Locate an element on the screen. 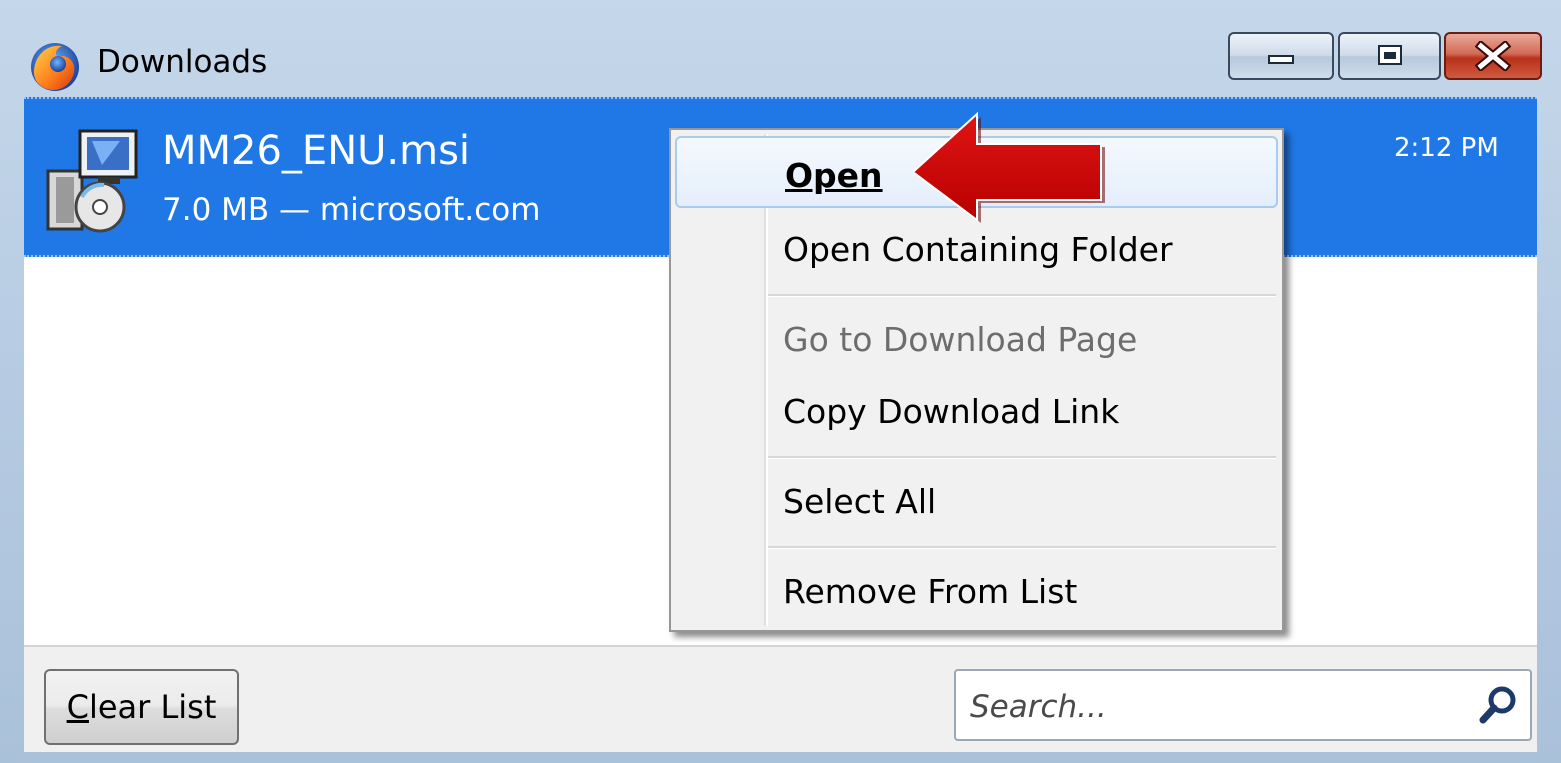 This screenshot has width=1561, height=763. clear-list-label: Clear List is located at coordinates (142, 707).